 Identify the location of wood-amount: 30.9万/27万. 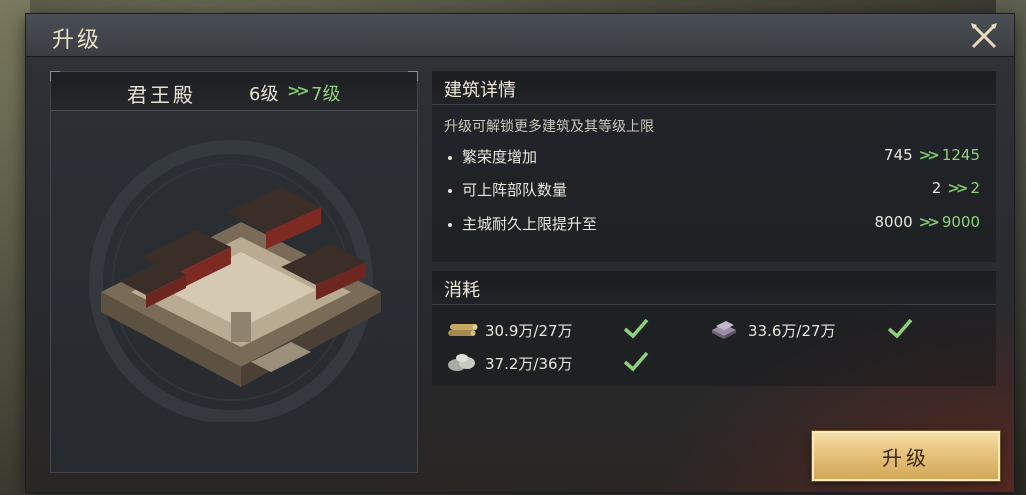
(529, 331).